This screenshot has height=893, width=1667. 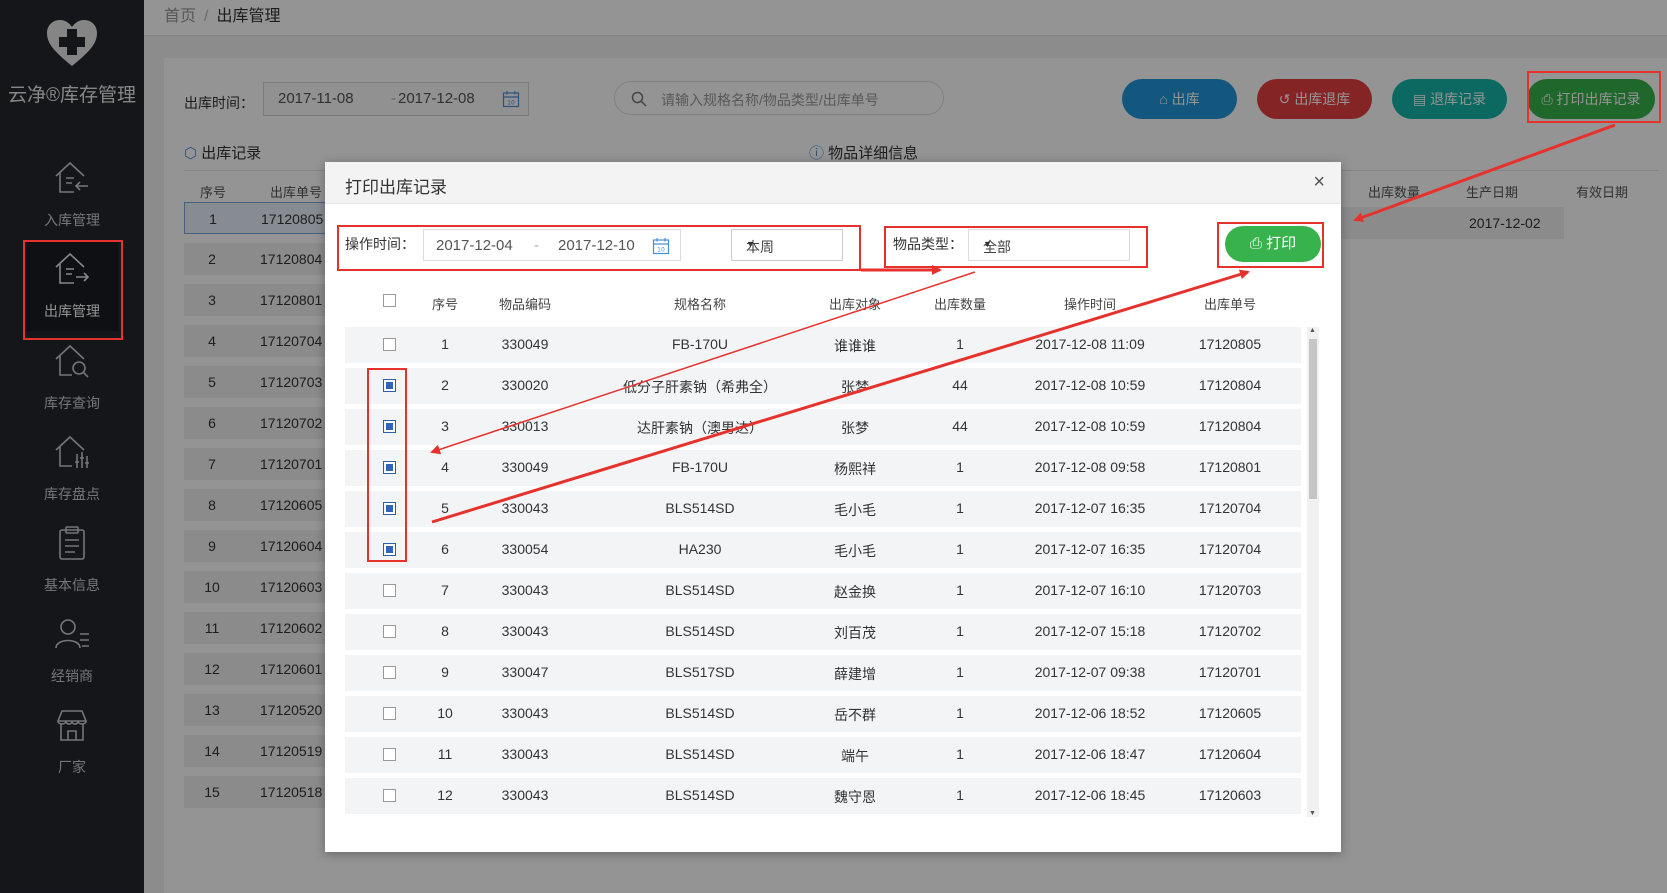 What do you see at coordinates (396, 187) in the screenshot?
I see `dialog-title: 打印出库记录` at bounding box center [396, 187].